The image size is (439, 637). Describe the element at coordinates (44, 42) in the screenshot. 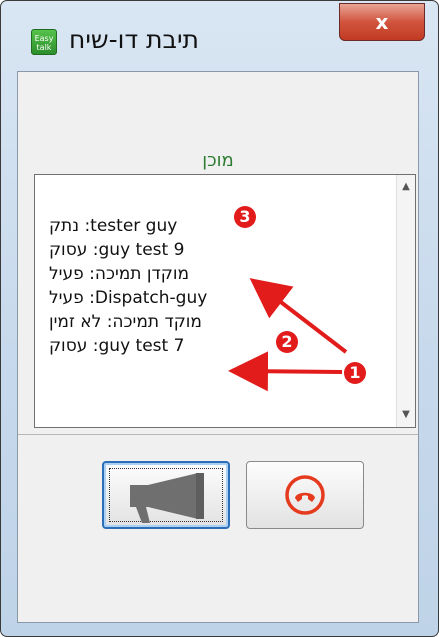

I see `app-logo: Easy talk` at that location.